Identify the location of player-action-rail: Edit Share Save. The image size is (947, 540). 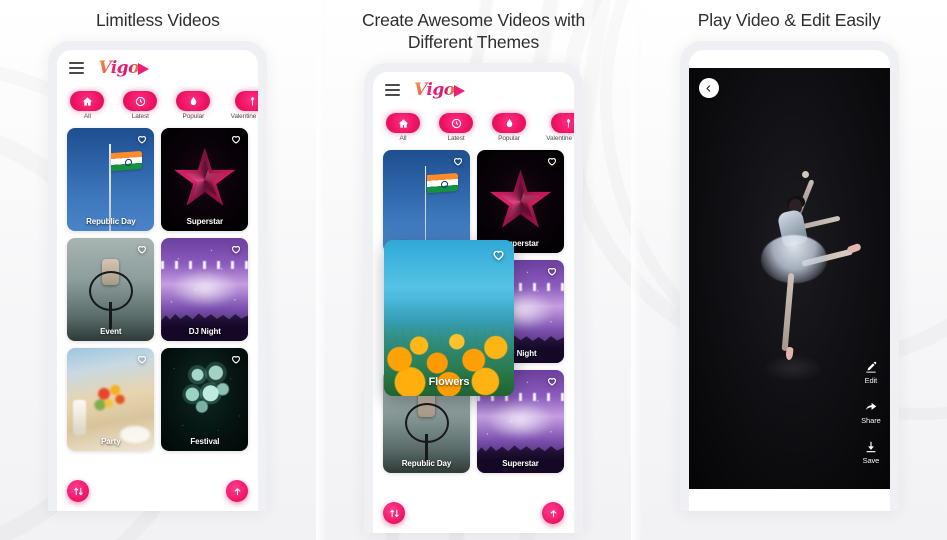
(871, 412).